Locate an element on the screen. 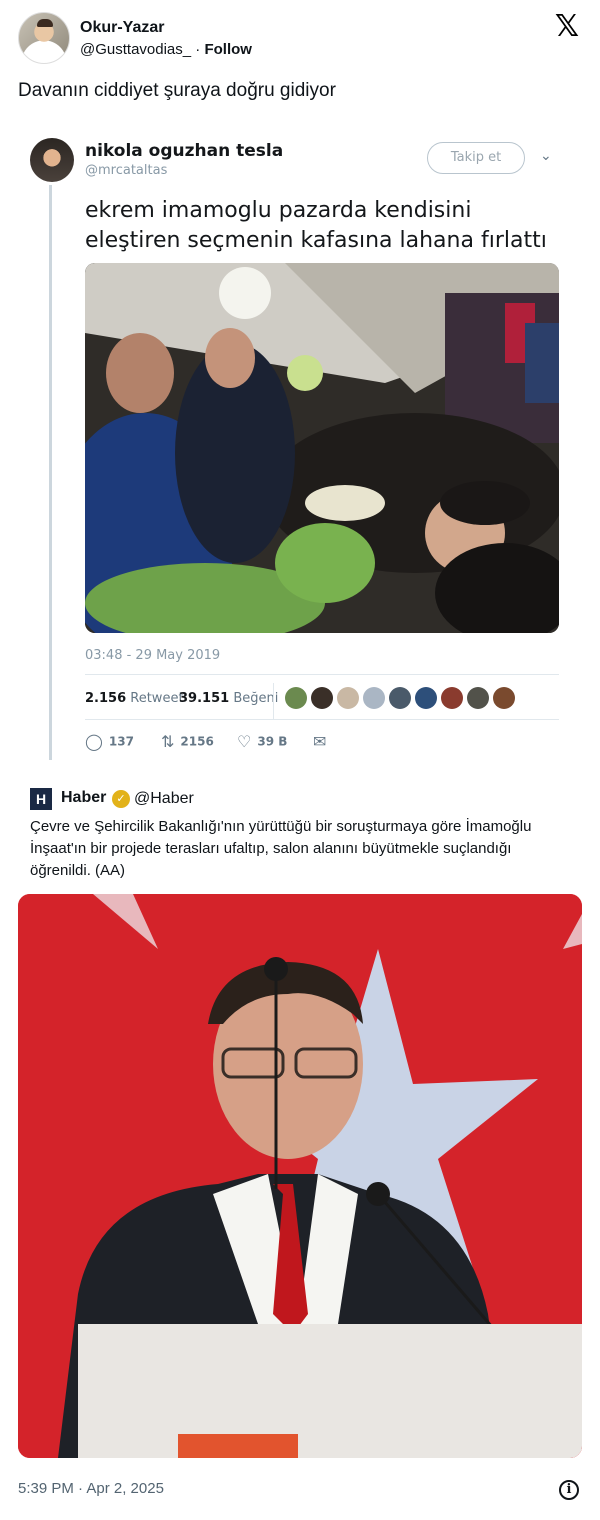 Image resolution: width=600 pixels, height=1520 pixels. news-logo: H is located at coordinates (41, 799).